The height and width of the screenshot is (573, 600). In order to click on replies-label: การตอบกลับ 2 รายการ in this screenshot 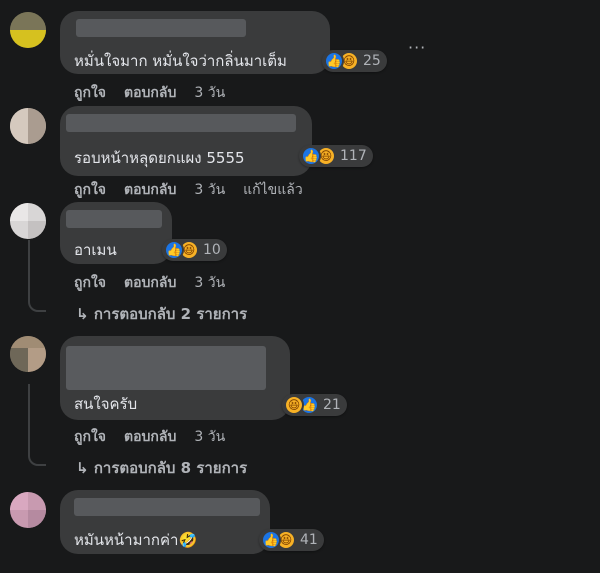, I will do `click(170, 314)`.